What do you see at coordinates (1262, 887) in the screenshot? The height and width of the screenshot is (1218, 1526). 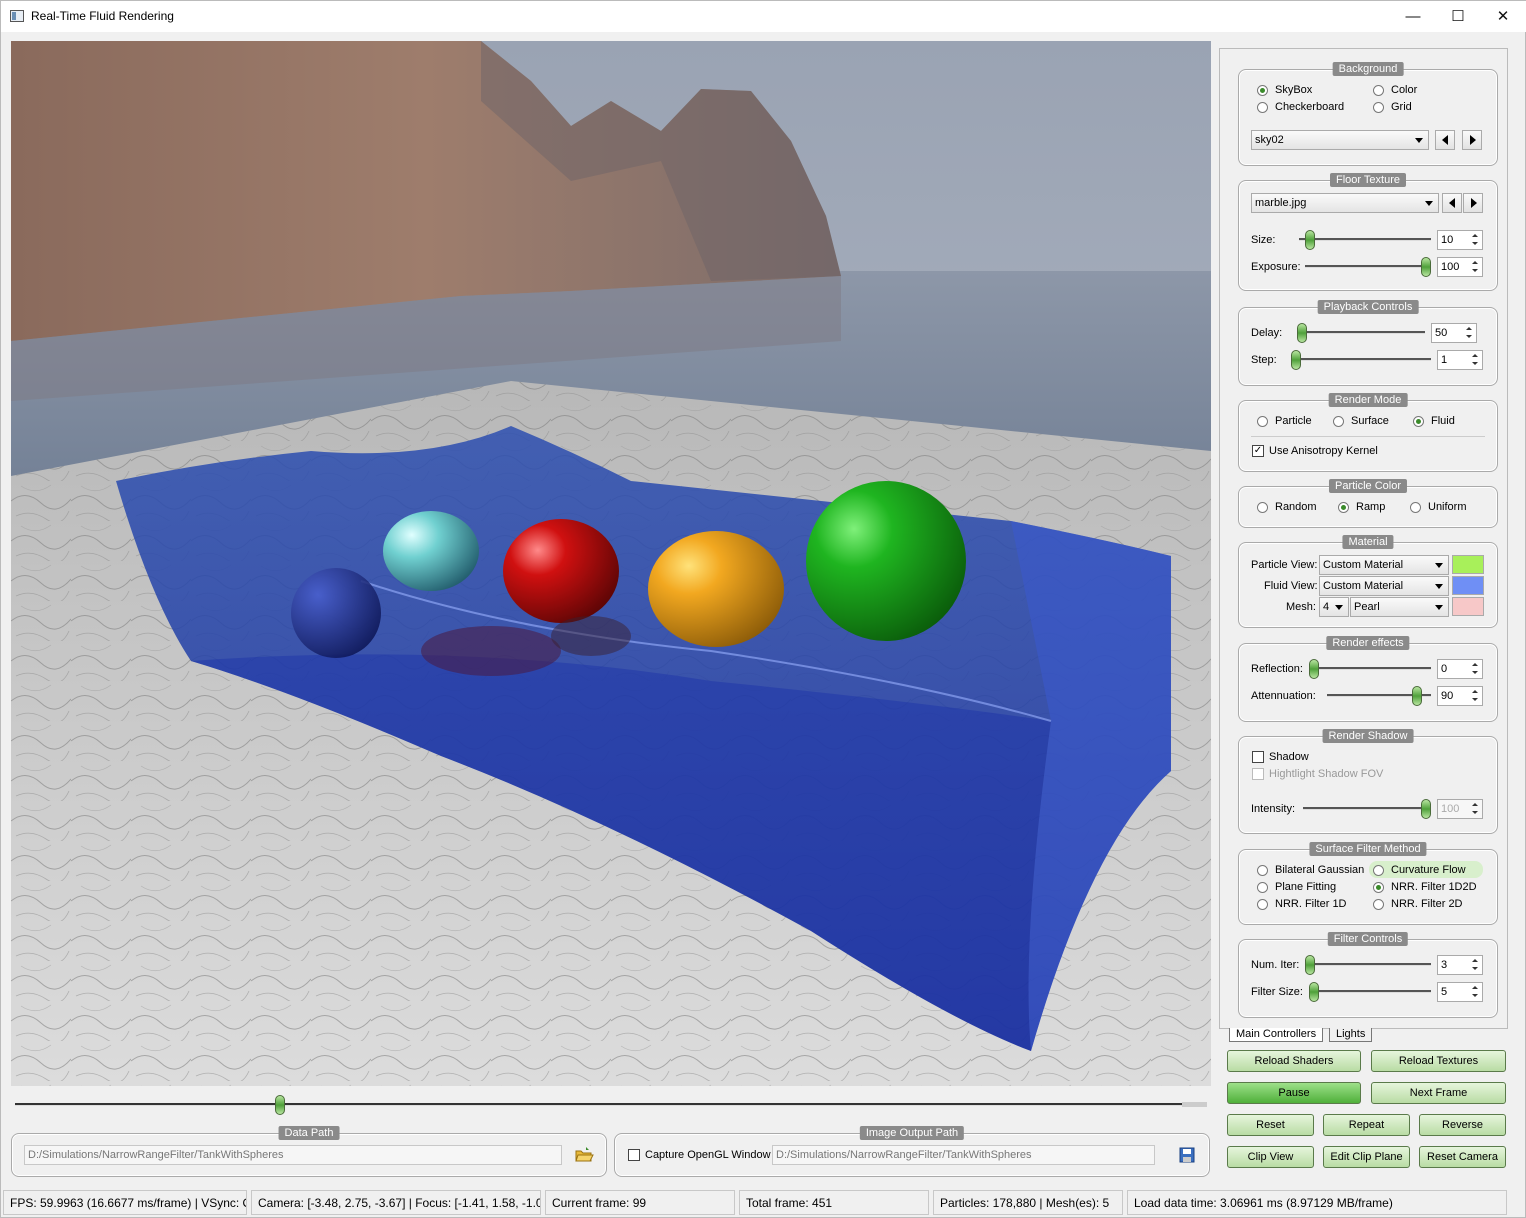 I see `plane-fitting-radio` at bounding box center [1262, 887].